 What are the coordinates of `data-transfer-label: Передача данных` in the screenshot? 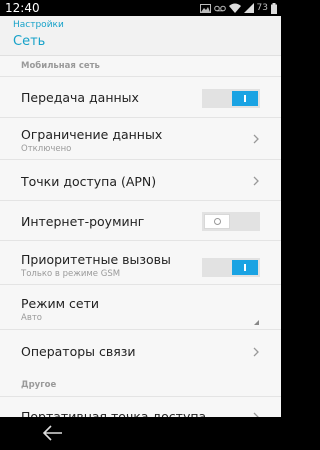 It's located at (80, 97).